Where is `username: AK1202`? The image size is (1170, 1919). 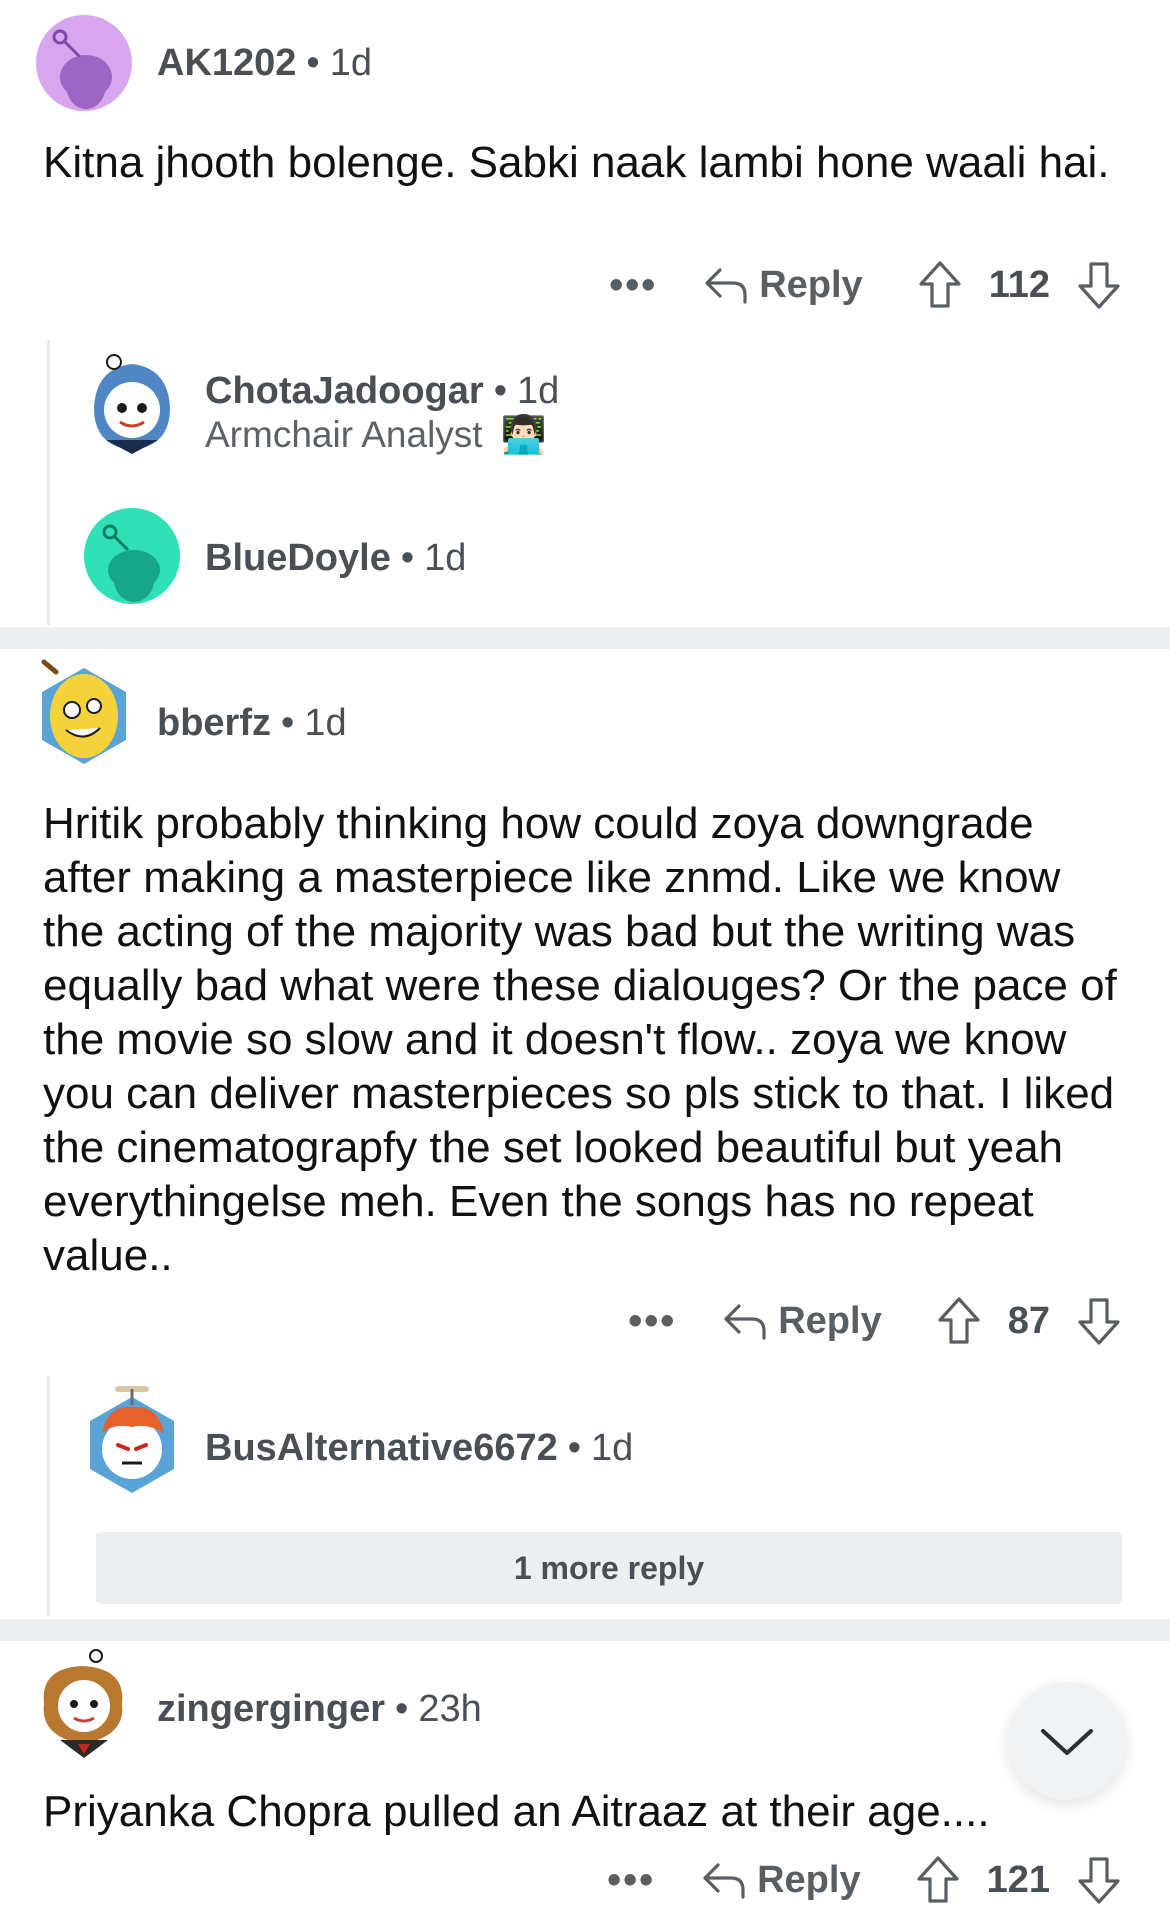
username: AK1202 is located at coordinates (226, 63).